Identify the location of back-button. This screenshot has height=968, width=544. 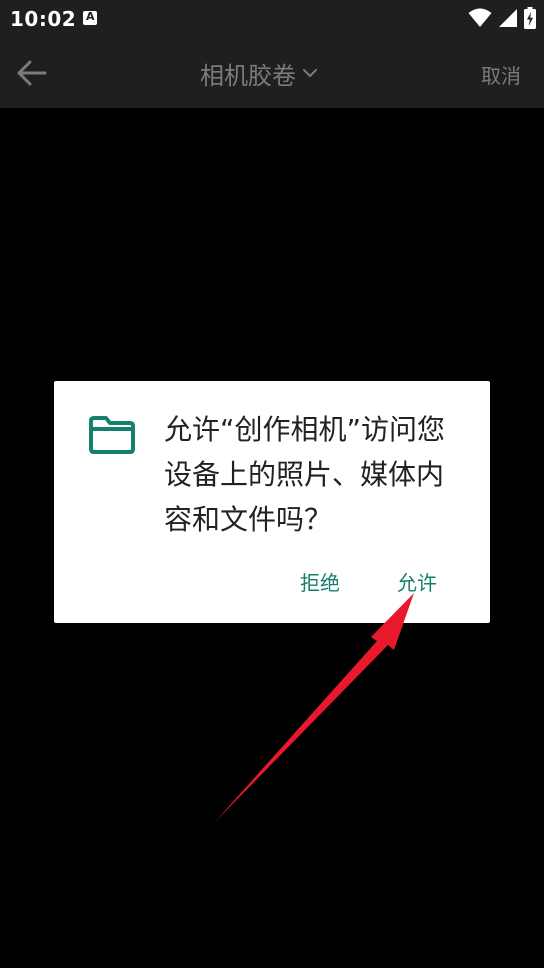
(32, 73).